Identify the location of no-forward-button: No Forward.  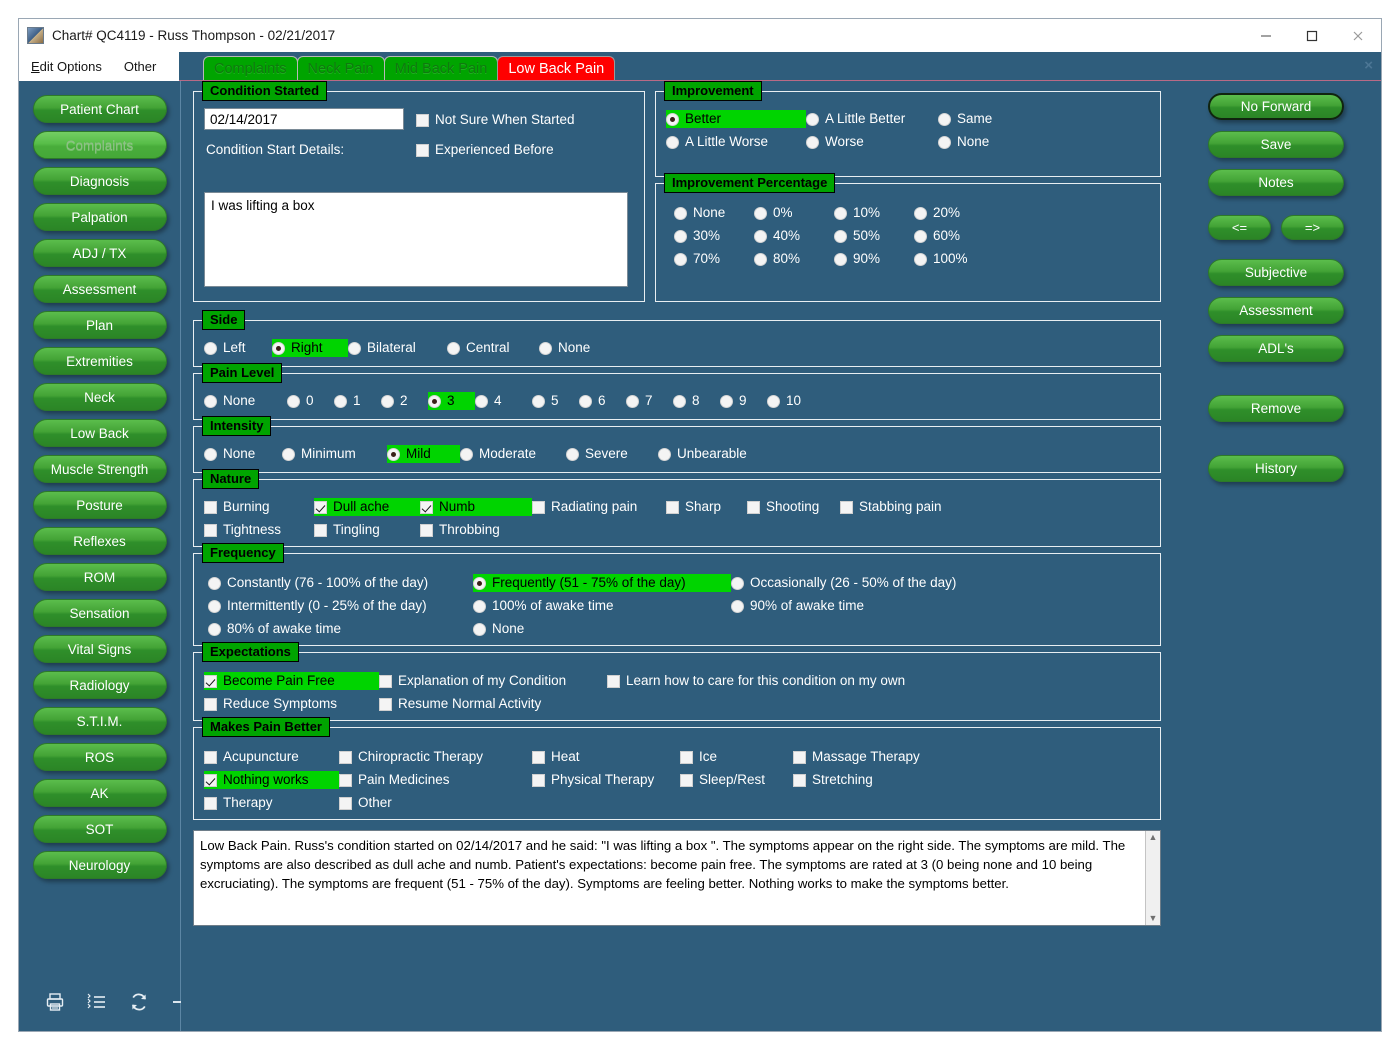
(1276, 106).